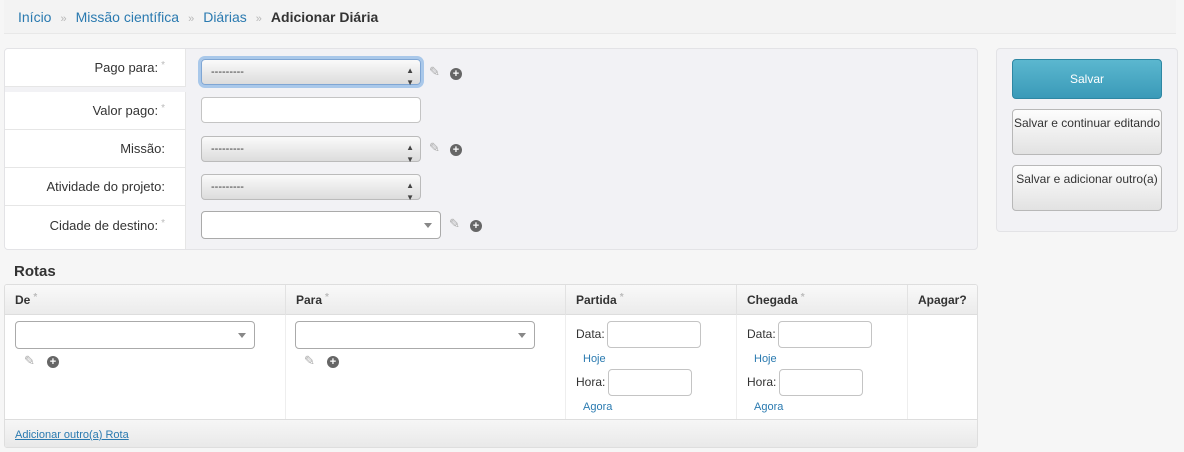  I want to click on col-header-apagar: Apagar?, so click(942, 300).